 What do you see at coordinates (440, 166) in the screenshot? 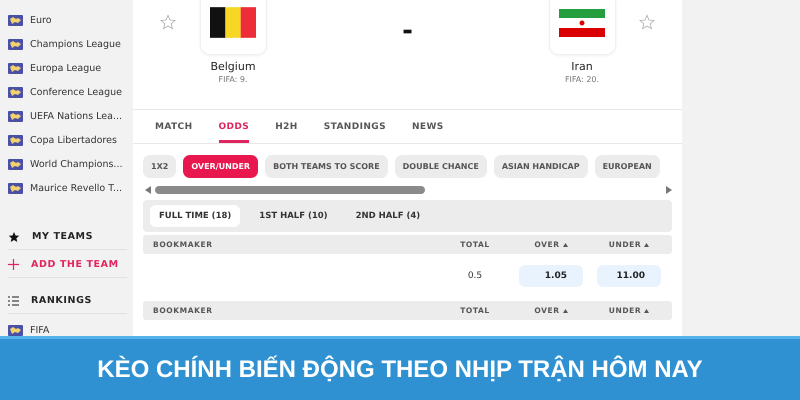
I see `market-chip: DOUBLE CHANCE` at bounding box center [440, 166].